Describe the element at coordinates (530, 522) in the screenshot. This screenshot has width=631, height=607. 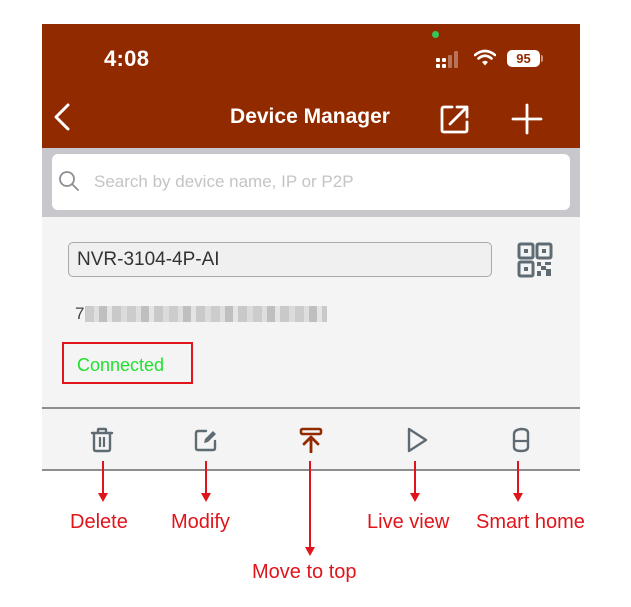
I see `annotation-smart-home: Smart home` at that location.